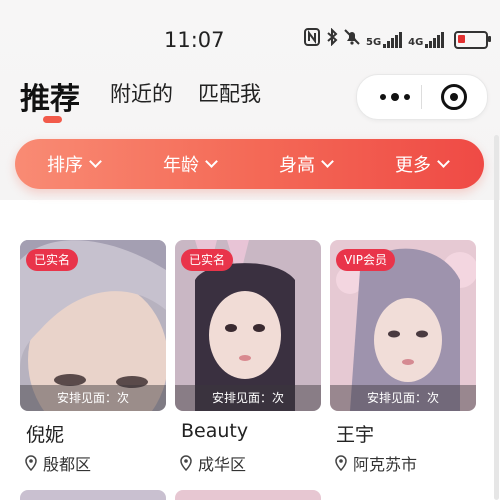 Image resolution: width=500 pixels, height=500 pixels. Describe the element at coordinates (426, 40) in the screenshot. I see `signal-4g-icon: 4G` at that location.